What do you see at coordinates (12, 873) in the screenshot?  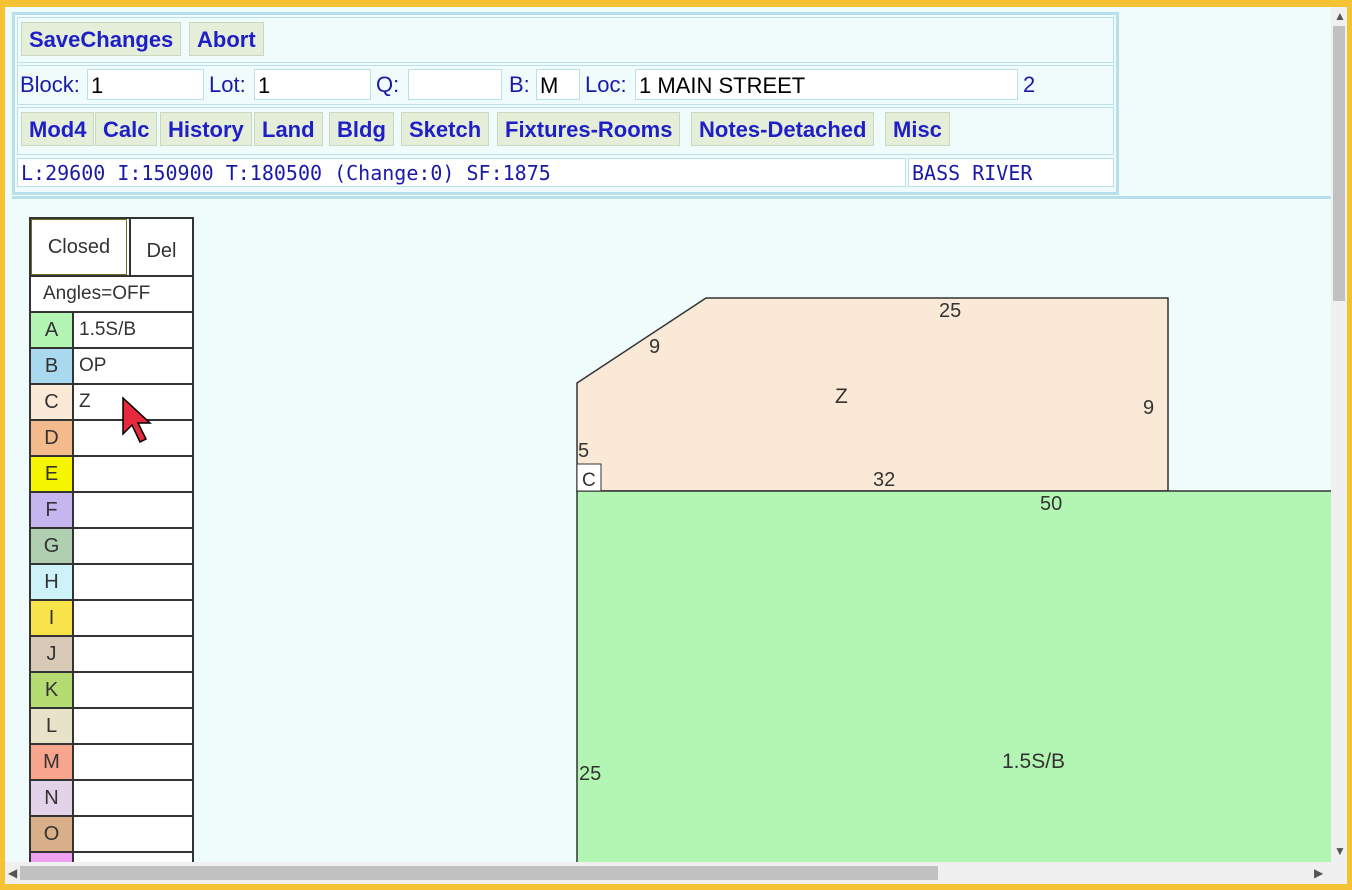 I see `scroll-left-arrow-icon: ◀` at bounding box center [12, 873].